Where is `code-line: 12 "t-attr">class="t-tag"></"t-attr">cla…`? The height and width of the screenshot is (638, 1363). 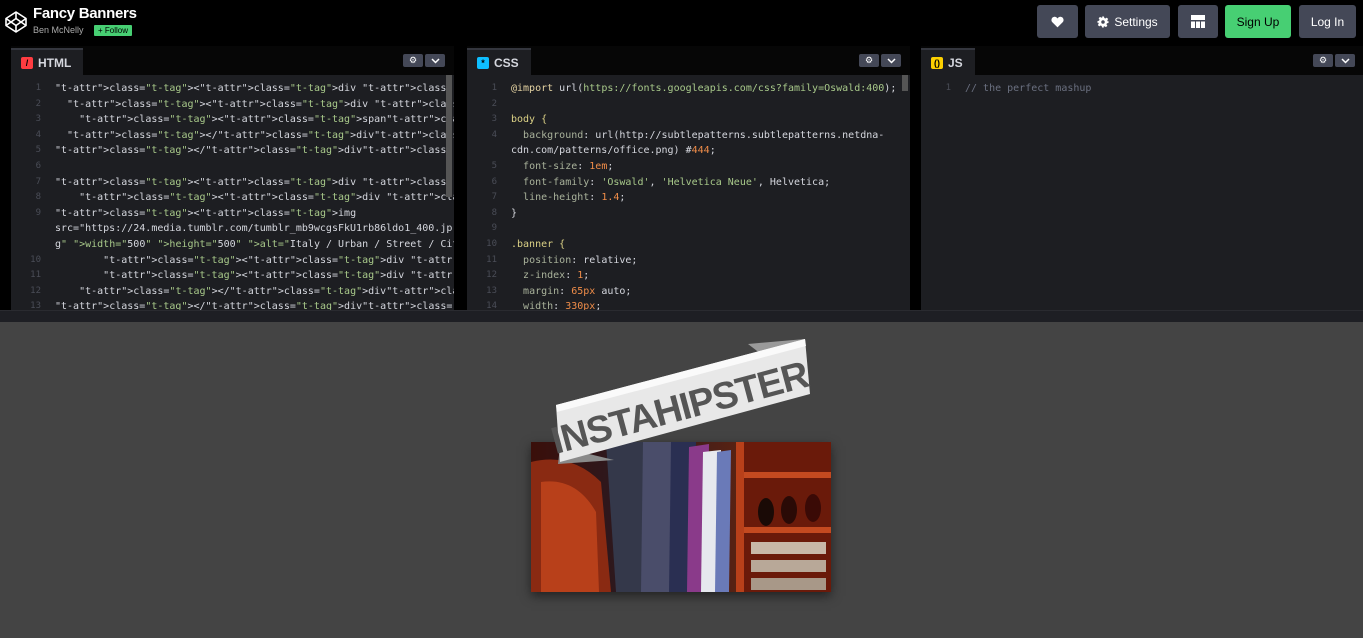
code-line: 12 "t-attr">class="t-tag"></"t-attr">cla… is located at coordinates (232, 292).